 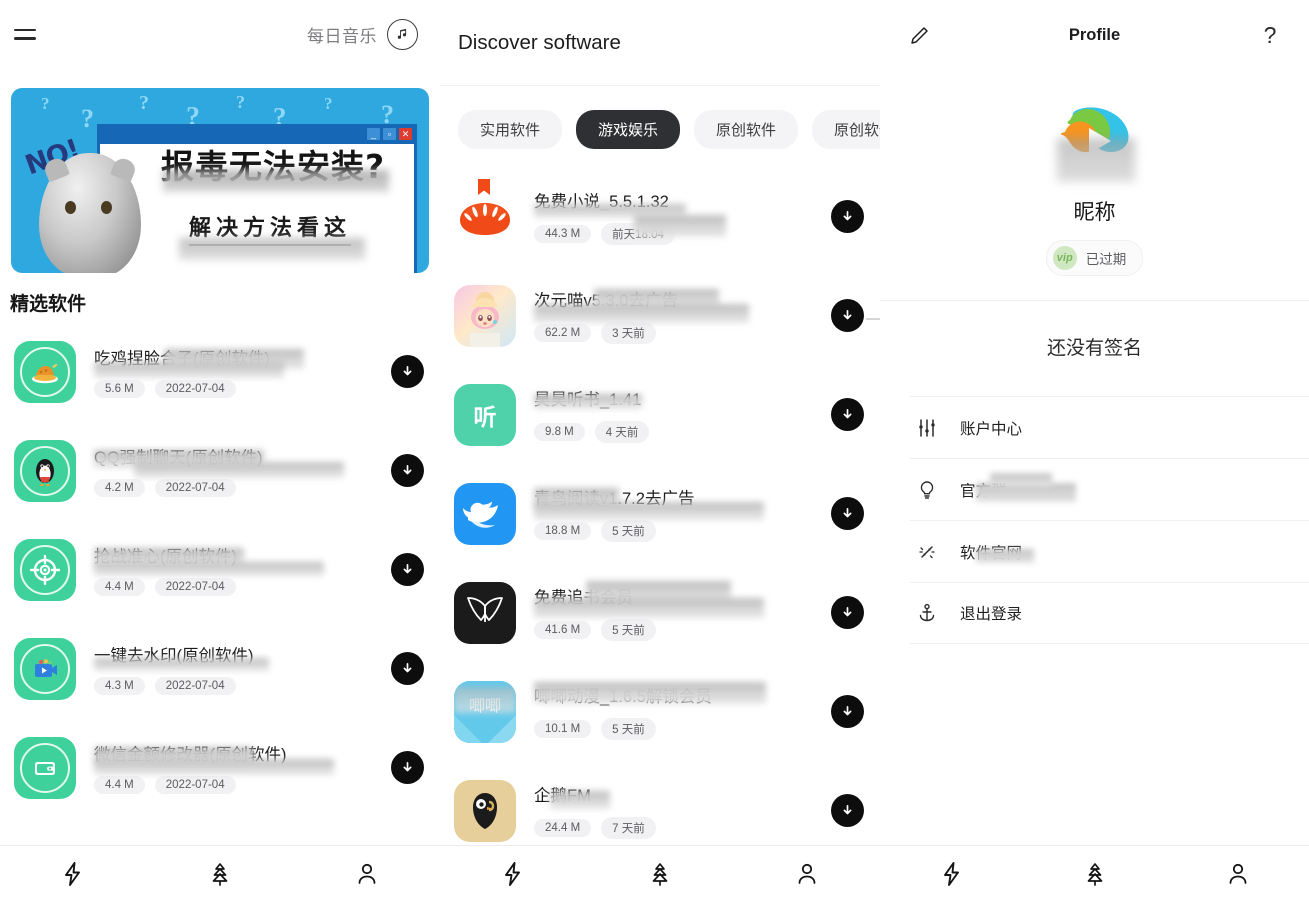 I want to click on app-info: 企鹅FM 24.4 M 7 天前, so click(x=682, y=810).